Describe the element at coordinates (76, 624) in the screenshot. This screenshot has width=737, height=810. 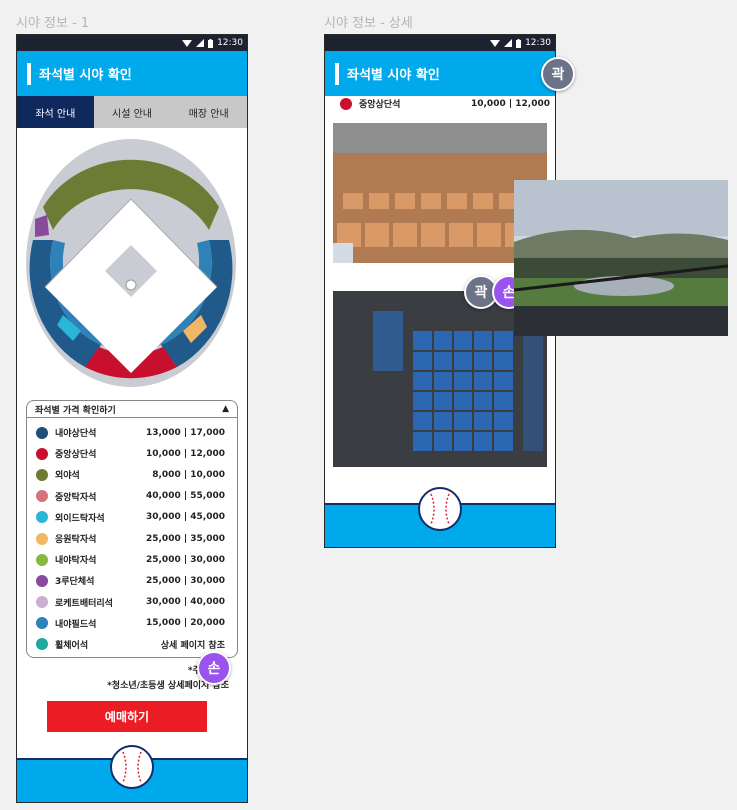
I see `seat-name: 내야필드석` at that location.